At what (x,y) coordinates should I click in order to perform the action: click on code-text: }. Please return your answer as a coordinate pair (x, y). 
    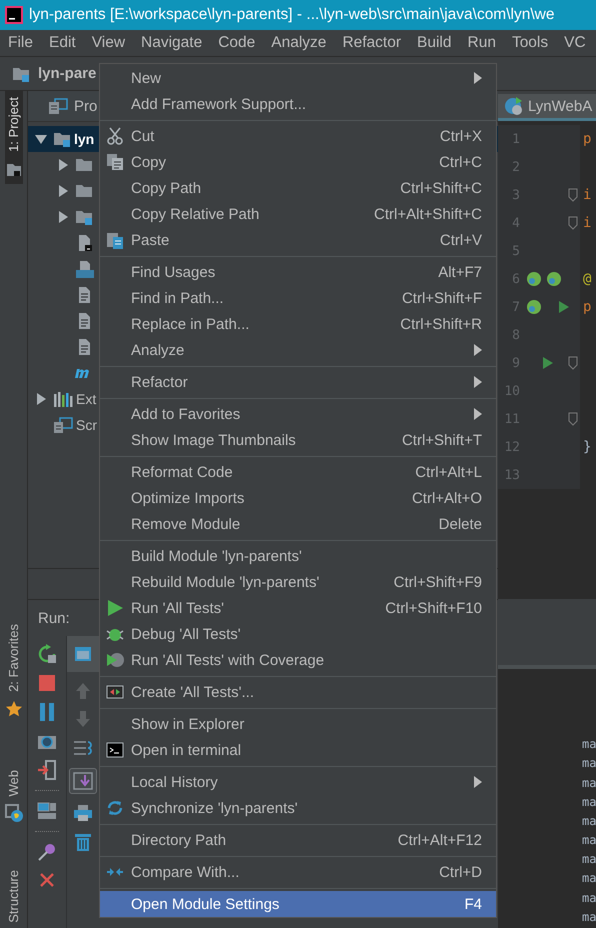
    Looking at the image, I should click on (587, 447).